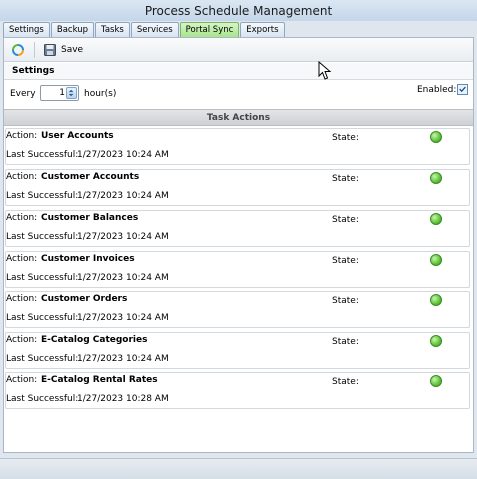  What do you see at coordinates (437, 90) in the screenshot?
I see `enabled-label: Enabled:` at bounding box center [437, 90].